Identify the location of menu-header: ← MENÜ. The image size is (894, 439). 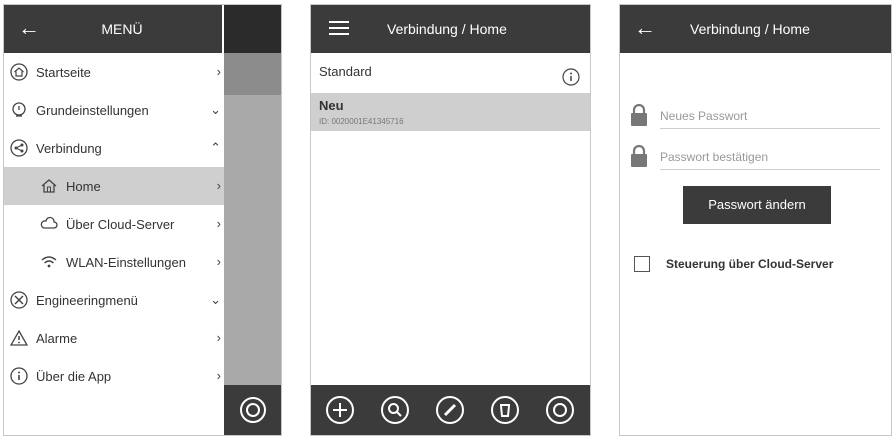
(113, 29).